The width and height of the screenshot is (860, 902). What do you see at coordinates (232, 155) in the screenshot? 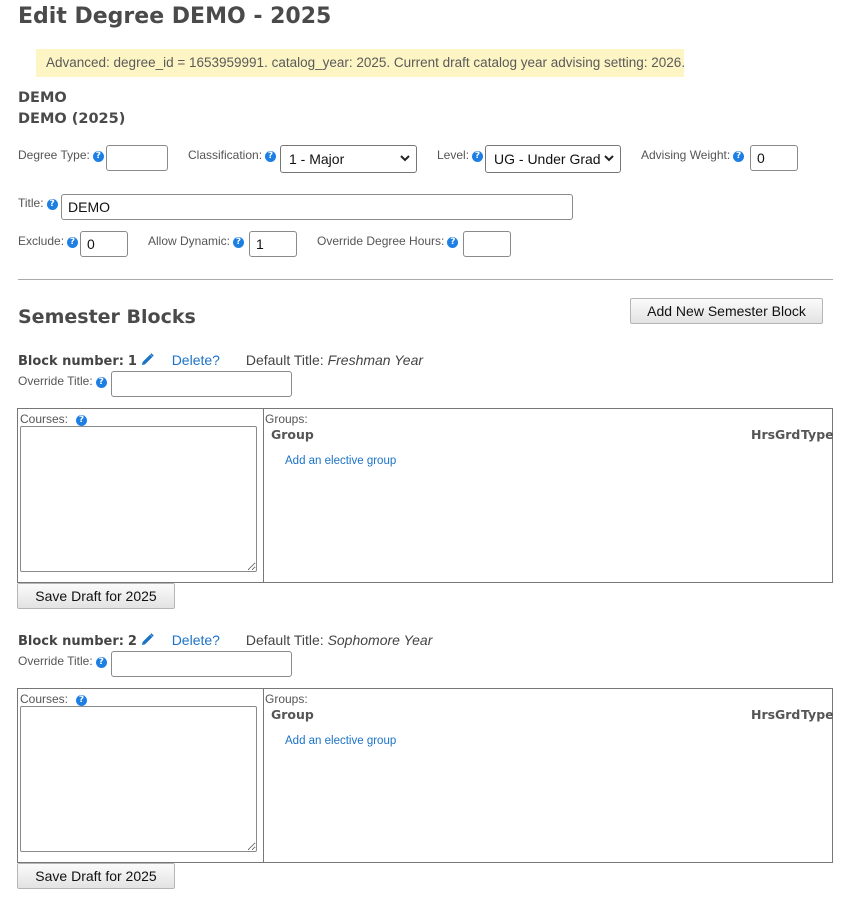
I see `classification-label: Classification:?` at bounding box center [232, 155].